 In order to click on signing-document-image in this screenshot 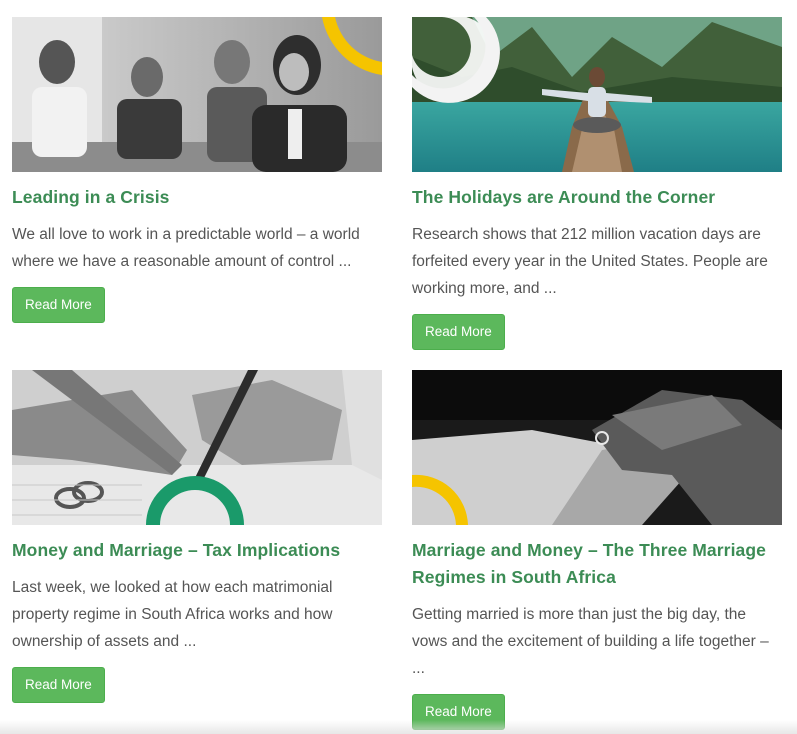, I will do `click(197, 447)`.